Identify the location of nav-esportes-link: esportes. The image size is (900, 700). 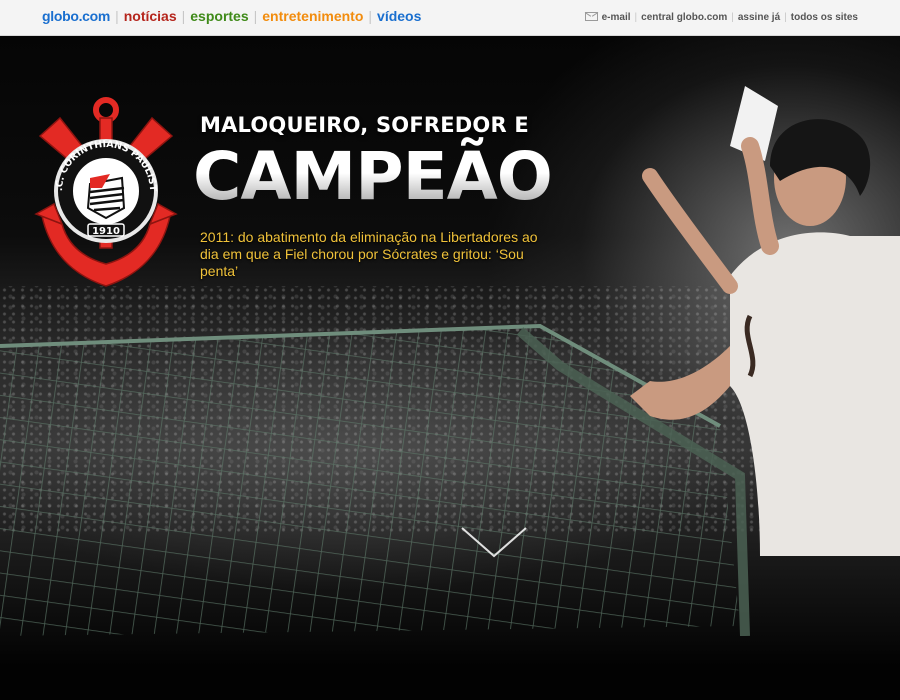
(219, 16).